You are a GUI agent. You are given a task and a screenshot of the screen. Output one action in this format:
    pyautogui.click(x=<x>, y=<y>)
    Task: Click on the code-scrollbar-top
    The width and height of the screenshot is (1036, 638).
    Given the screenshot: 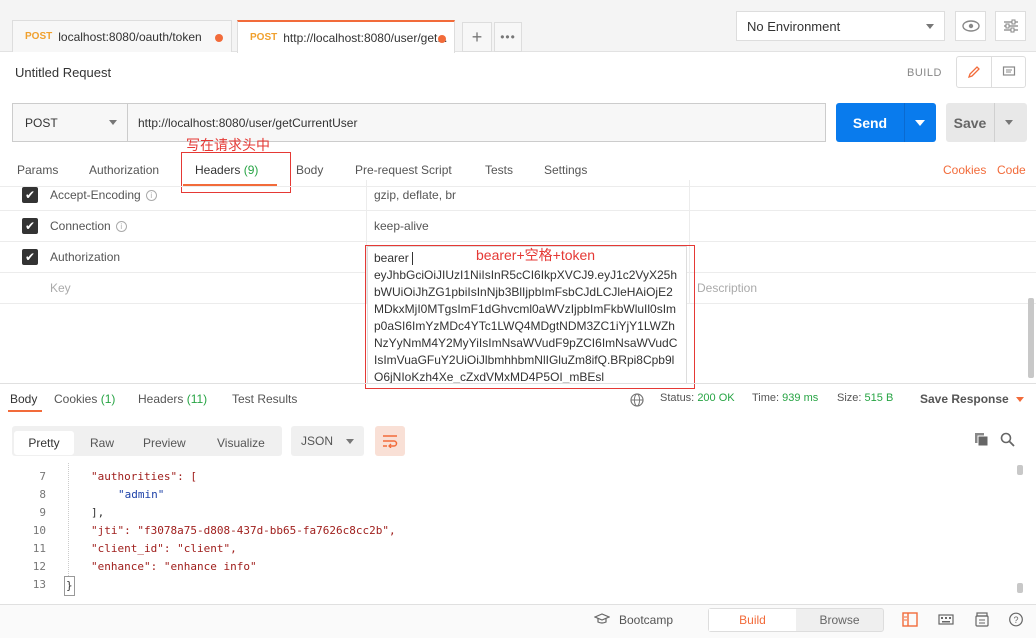 What is the action you would take?
    pyautogui.click(x=1020, y=470)
    